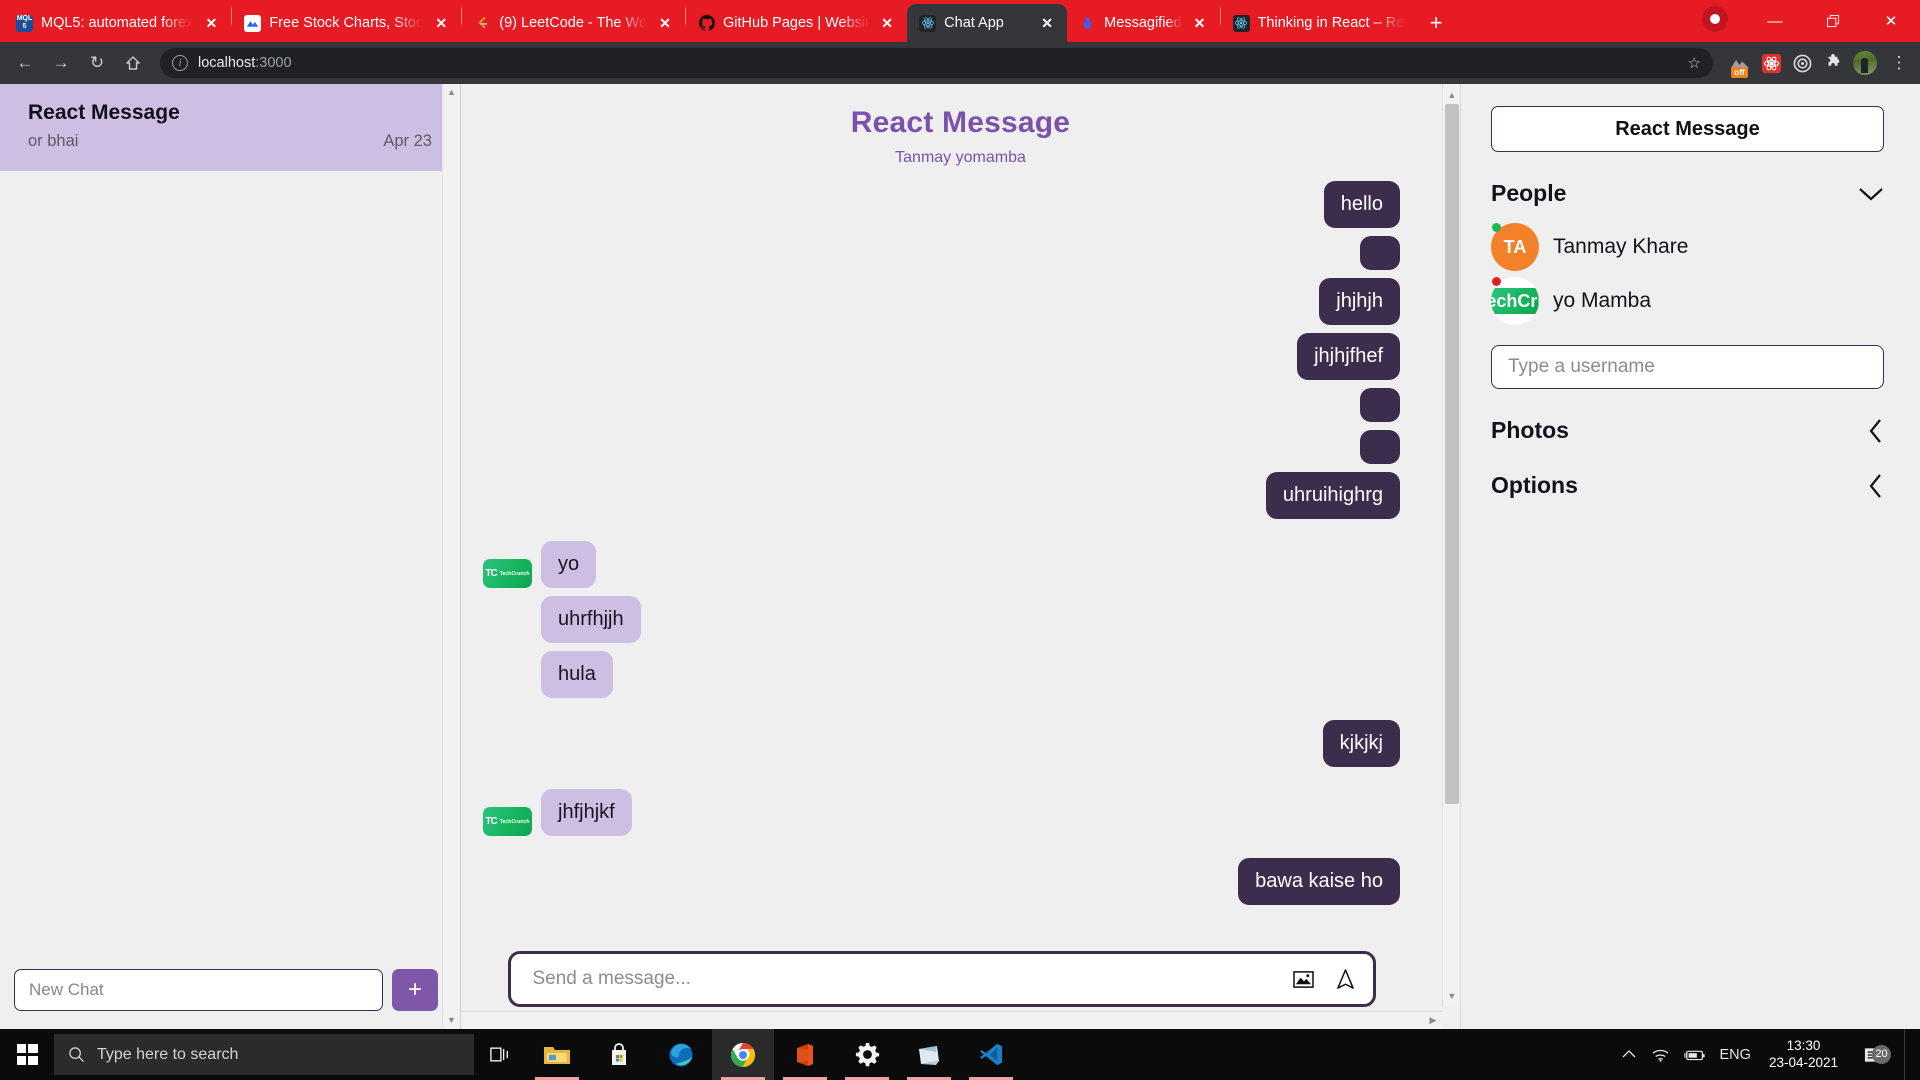 The height and width of the screenshot is (1080, 1920). What do you see at coordinates (27, 1054) in the screenshot?
I see `start-button` at bounding box center [27, 1054].